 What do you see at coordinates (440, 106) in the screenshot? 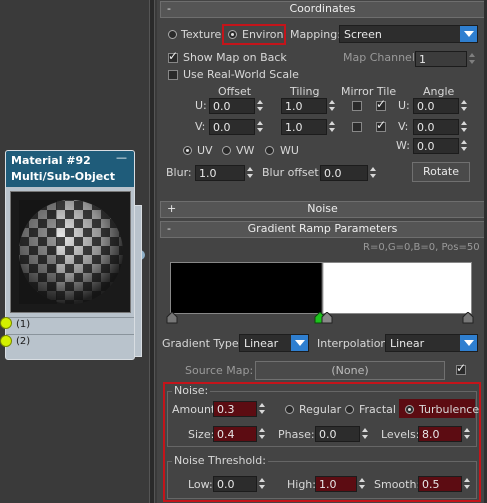
I see `angle-u-input: 0.0` at bounding box center [440, 106].